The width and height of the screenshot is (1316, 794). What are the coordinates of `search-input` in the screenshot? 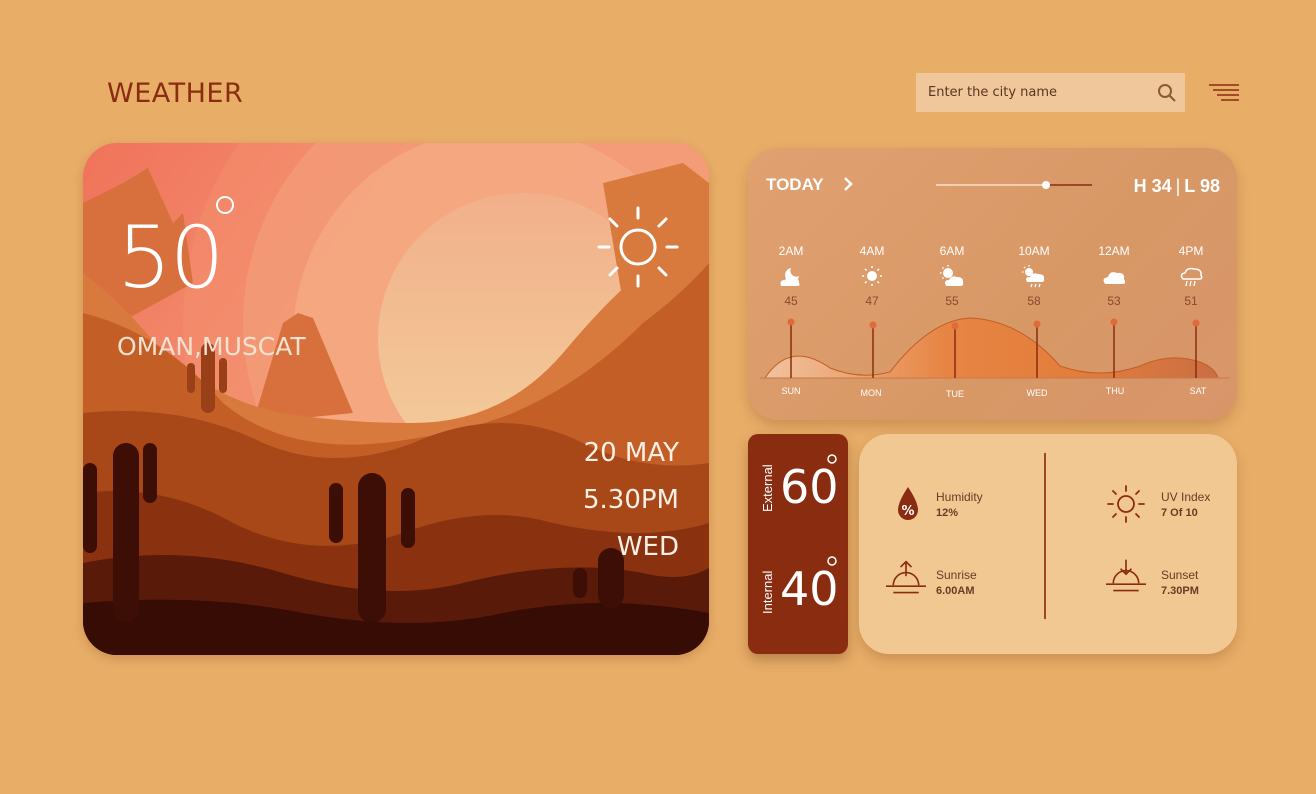 It's located at (1038, 92).